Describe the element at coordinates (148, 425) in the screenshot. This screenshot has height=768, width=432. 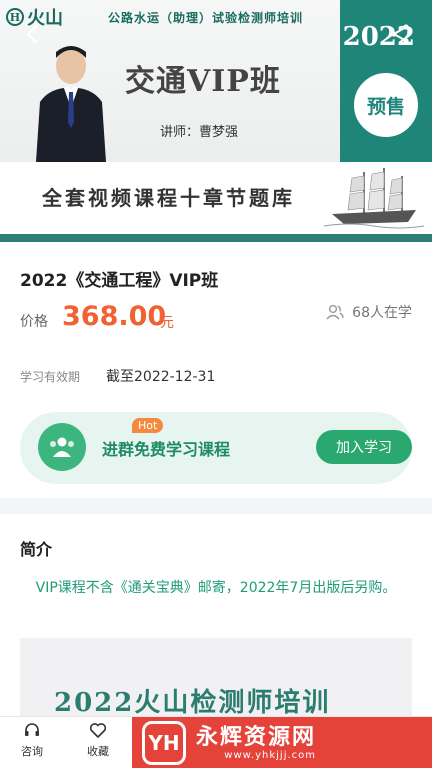
I see `hot-badge: Hot` at that location.